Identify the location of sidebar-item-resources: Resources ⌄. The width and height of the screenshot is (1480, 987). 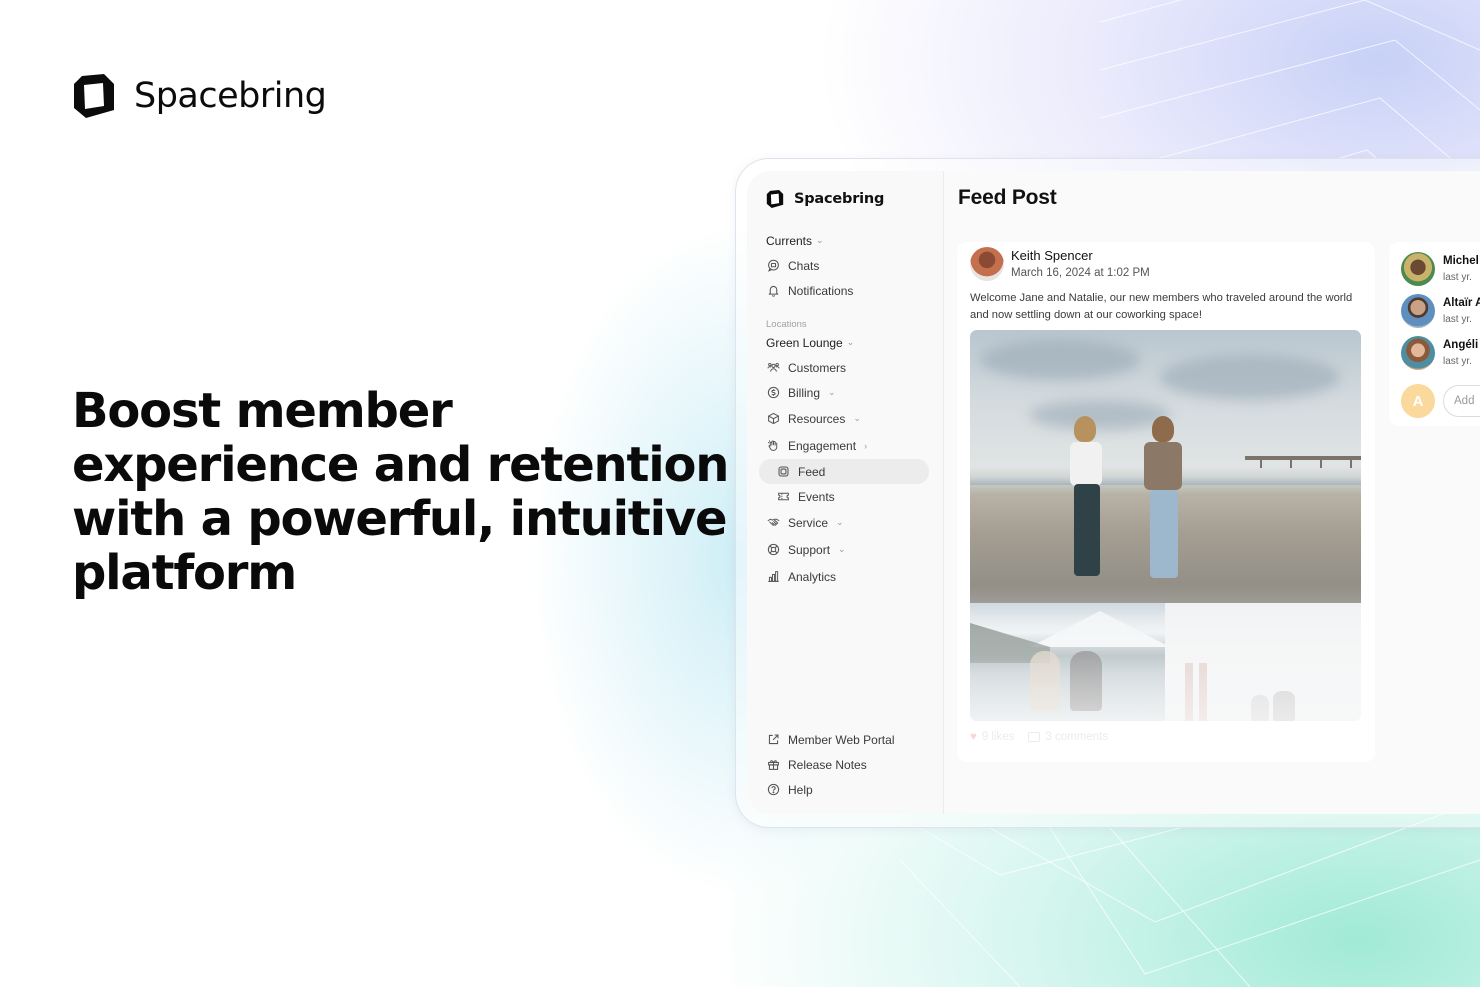
(845, 418).